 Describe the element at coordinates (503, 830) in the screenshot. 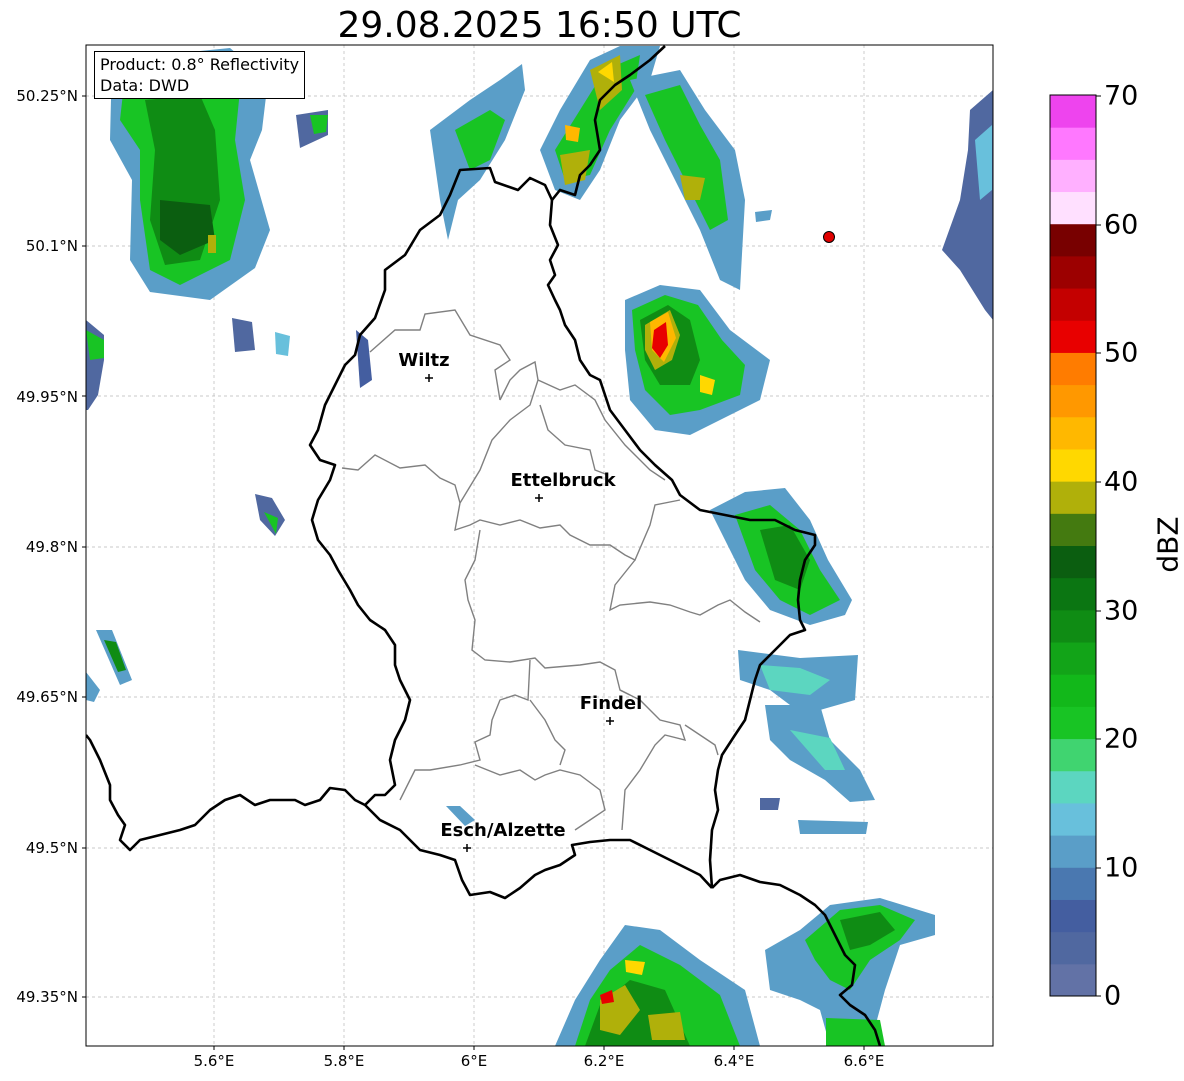

I see `city-label-esch-alzette: Esch/Alzette` at that location.